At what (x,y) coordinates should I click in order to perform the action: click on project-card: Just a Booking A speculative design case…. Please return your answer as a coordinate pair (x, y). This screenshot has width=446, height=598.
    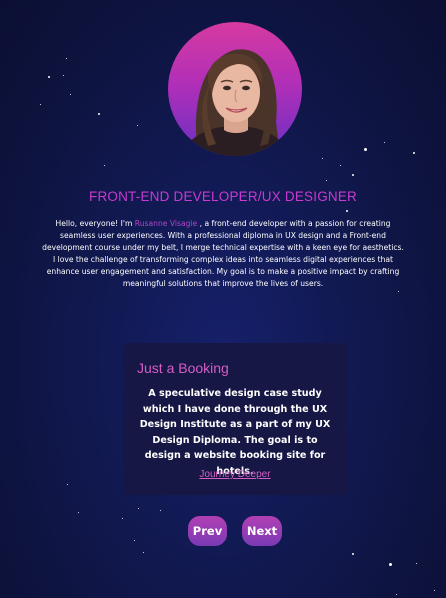
    Looking at the image, I should click on (235, 419).